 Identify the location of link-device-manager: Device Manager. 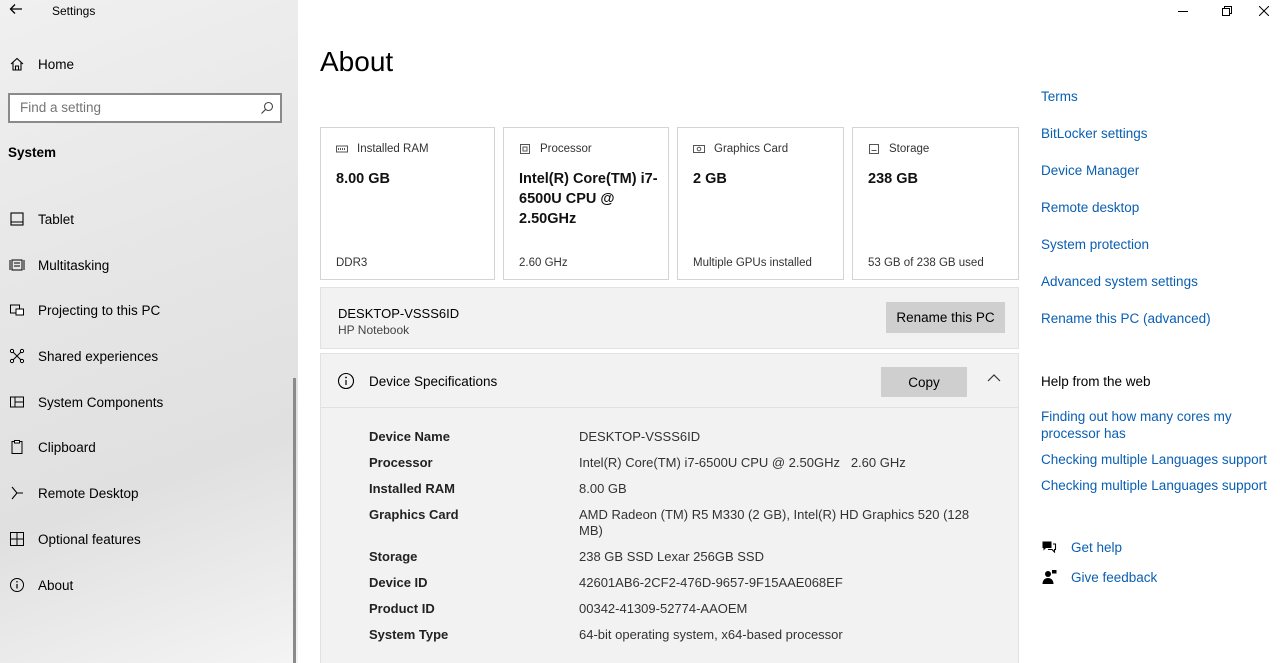
(1126, 170).